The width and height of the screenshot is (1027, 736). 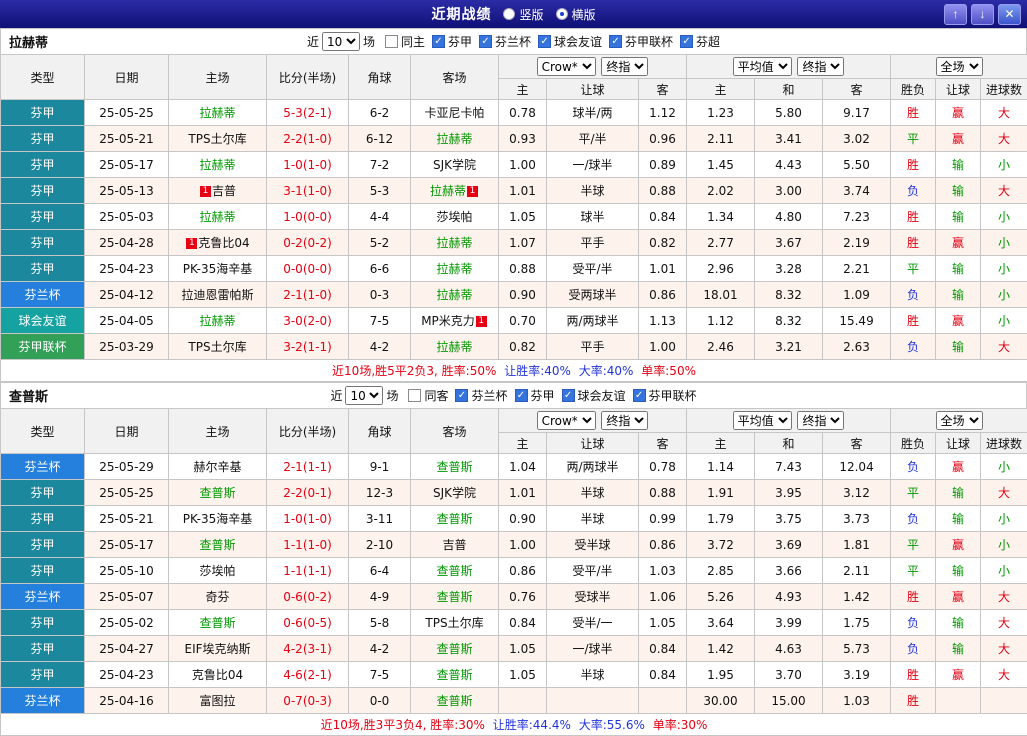 I want to click on summary-text: 近10场,胜5平2负3, 胜率:50%, so click(x=414, y=371).